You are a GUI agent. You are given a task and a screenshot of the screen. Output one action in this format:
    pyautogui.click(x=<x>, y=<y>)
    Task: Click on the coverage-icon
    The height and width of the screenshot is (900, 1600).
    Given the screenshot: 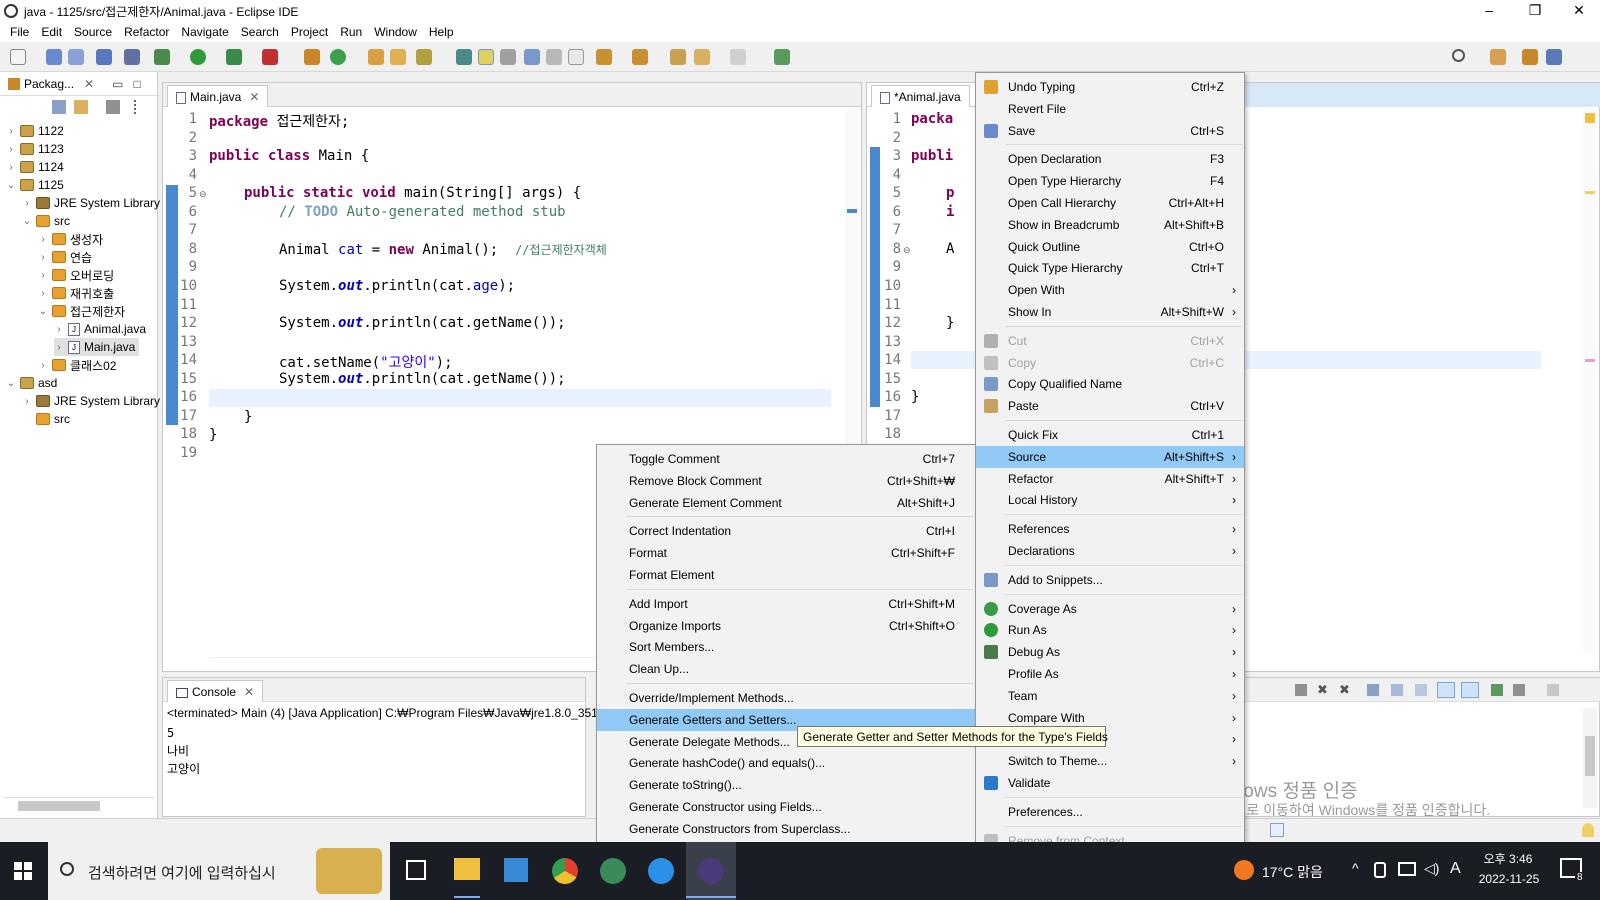 What is the action you would take?
    pyautogui.click(x=234, y=57)
    